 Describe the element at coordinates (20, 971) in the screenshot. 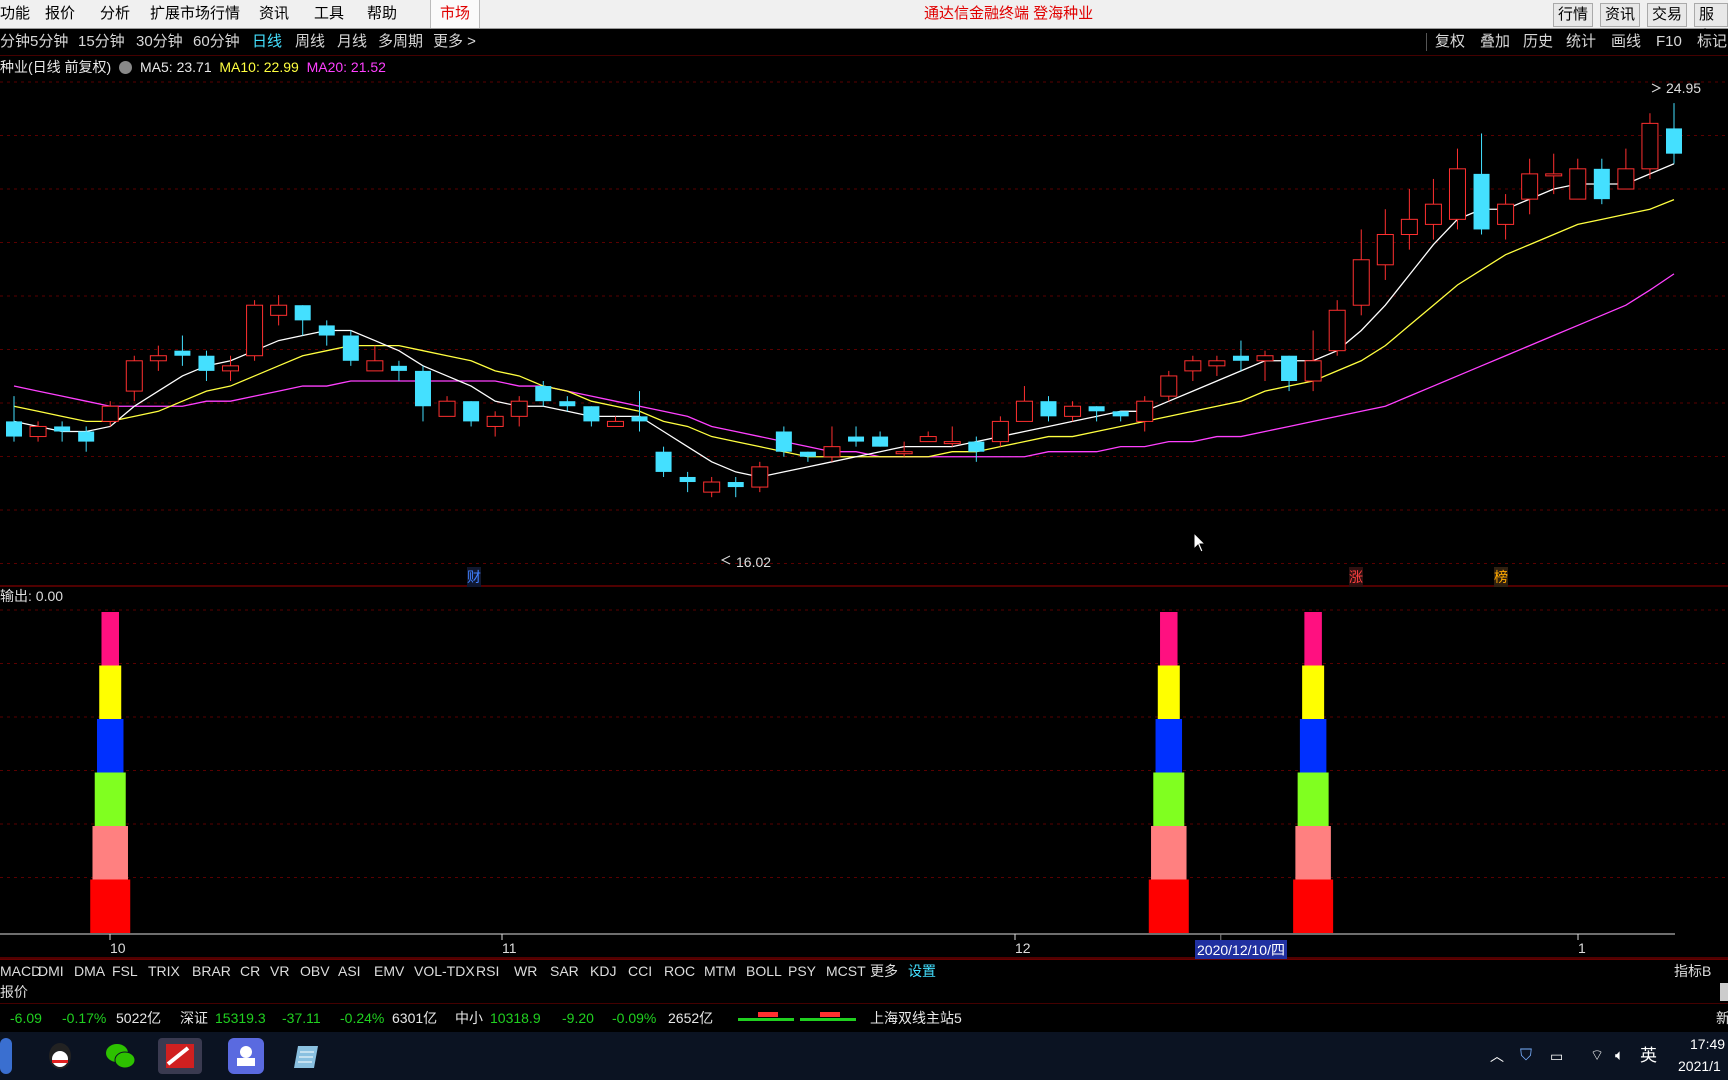

I see `indicator-tab-macd: MACD` at that location.